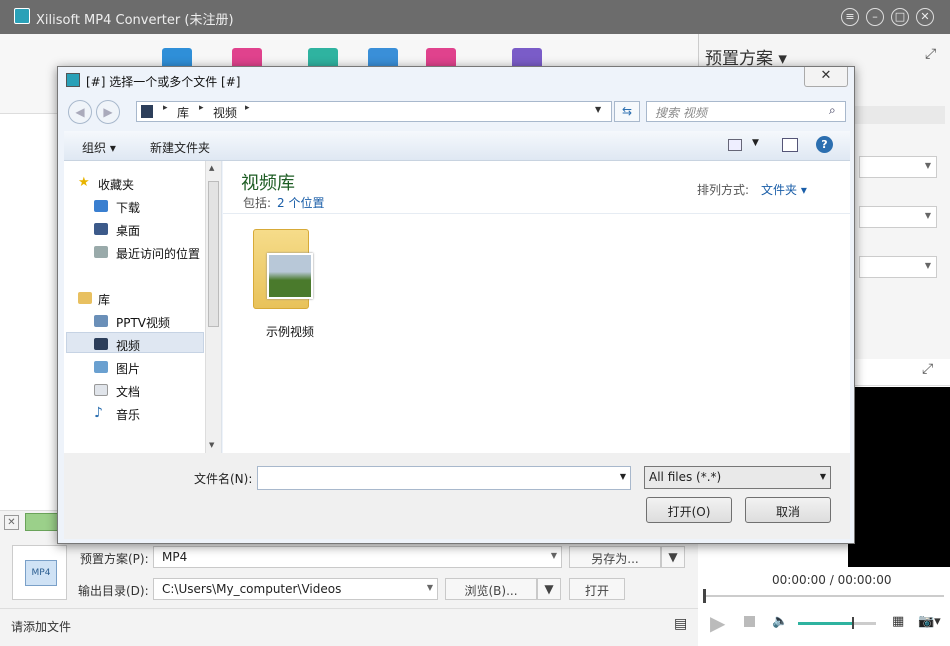 The width and height of the screenshot is (950, 646). I want to click on scroll-up-arrow: ▲, so click(211, 168).